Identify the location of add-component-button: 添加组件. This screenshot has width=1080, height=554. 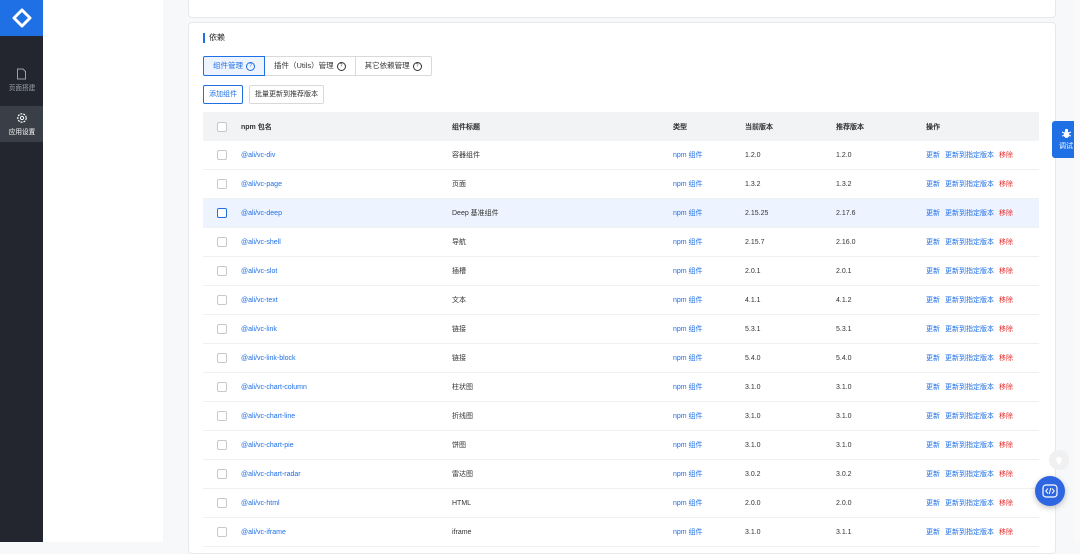
(223, 94).